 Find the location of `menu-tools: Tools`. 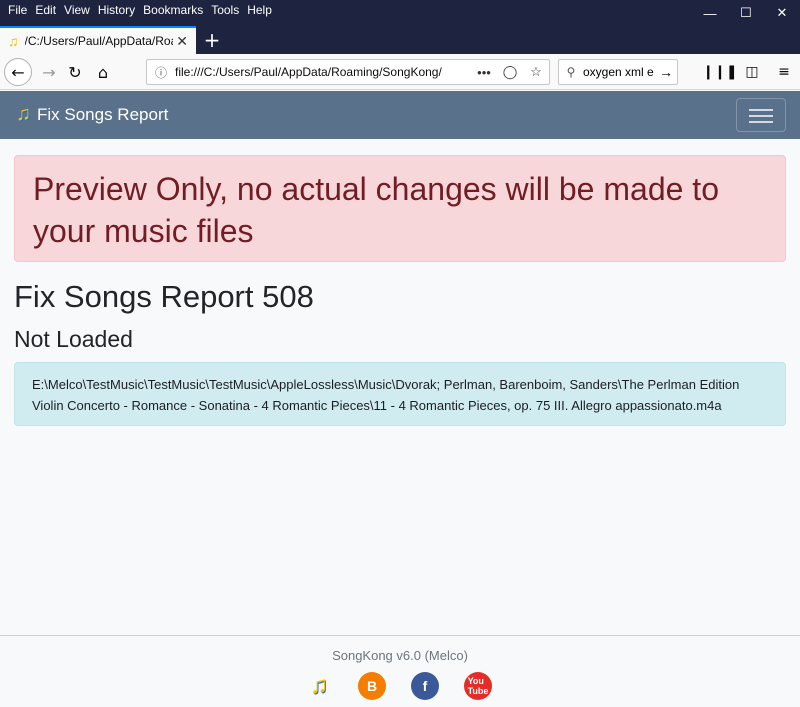

menu-tools: Tools is located at coordinates (225, 10).